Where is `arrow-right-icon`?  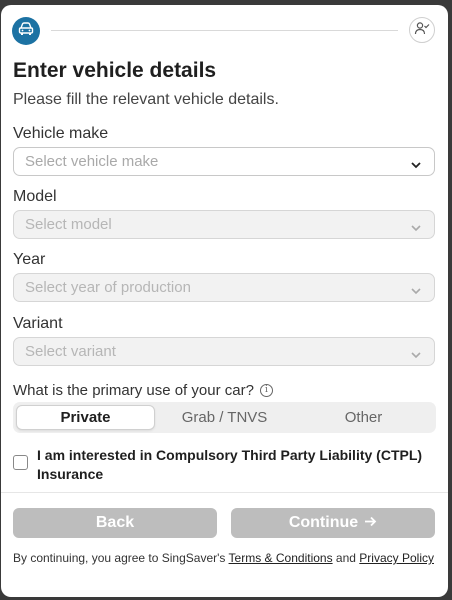 arrow-right-icon is located at coordinates (370, 523).